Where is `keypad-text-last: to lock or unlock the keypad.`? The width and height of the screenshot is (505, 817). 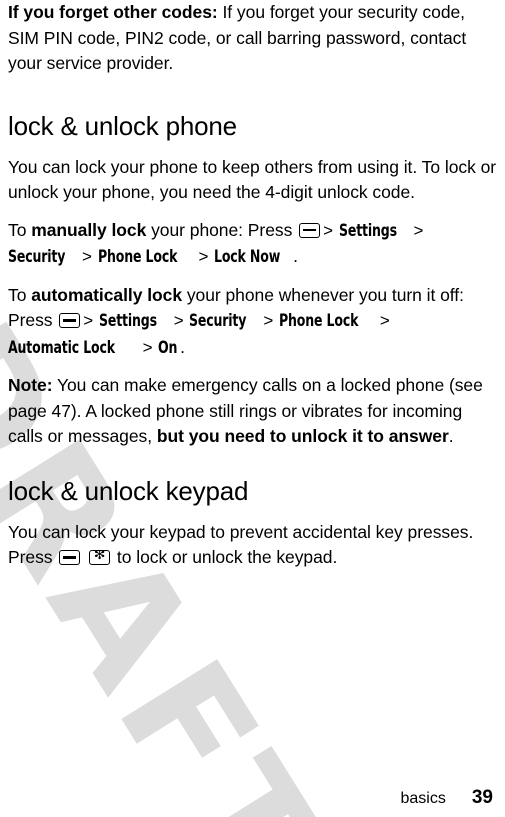 keypad-text-last: to lock or unlock the keypad. is located at coordinates (225, 557).